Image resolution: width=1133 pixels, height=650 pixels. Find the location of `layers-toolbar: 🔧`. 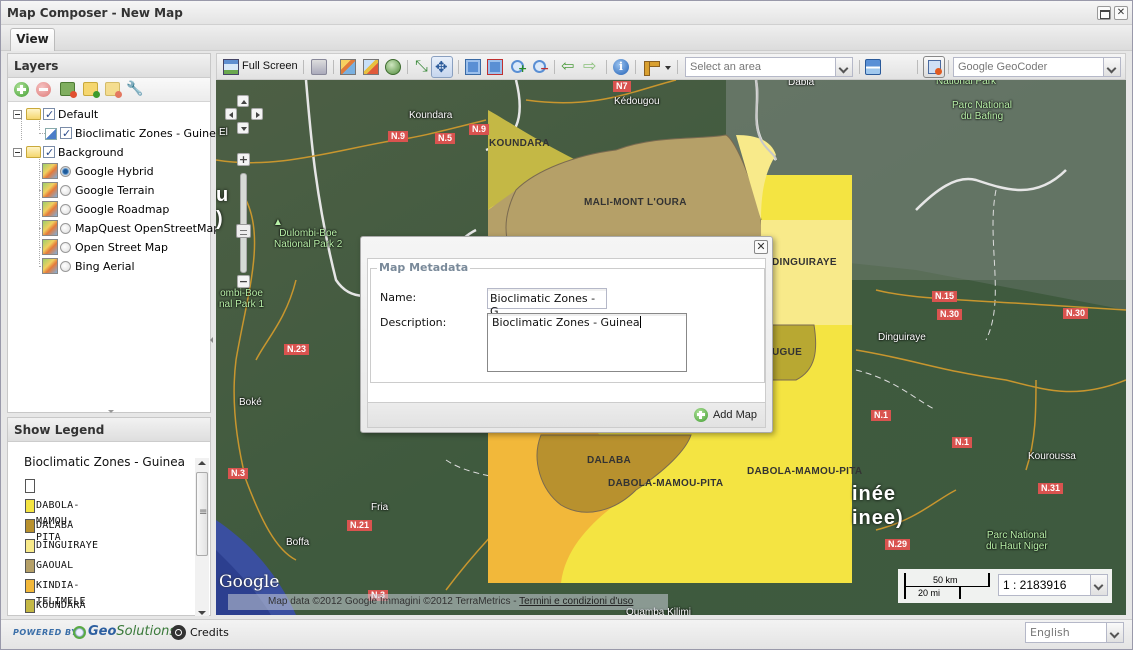

layers-toolbar: 🔧 is located at coordinates (109, 90).